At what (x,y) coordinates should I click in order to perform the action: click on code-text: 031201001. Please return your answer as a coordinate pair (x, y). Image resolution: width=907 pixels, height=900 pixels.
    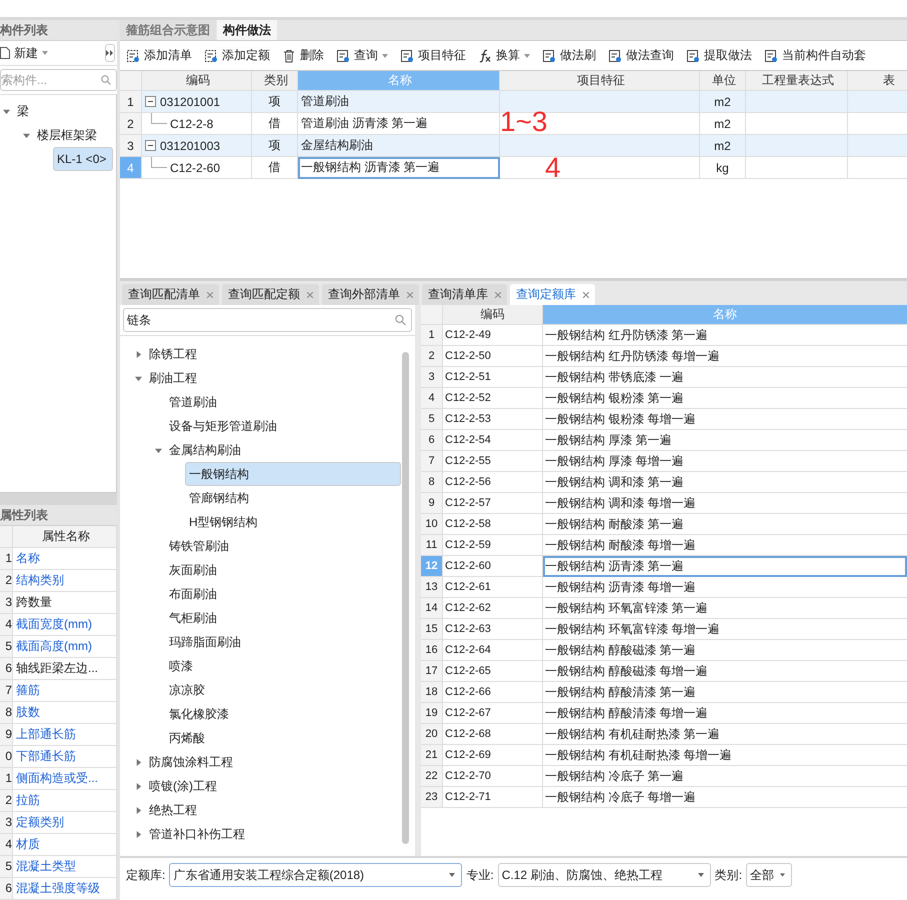
    Looking at the image, I should click on (190, 101).